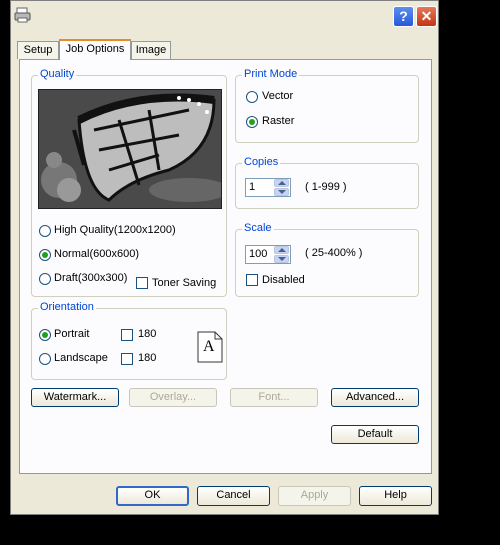  I want to click on scale-spin-down, so click(281, 259).